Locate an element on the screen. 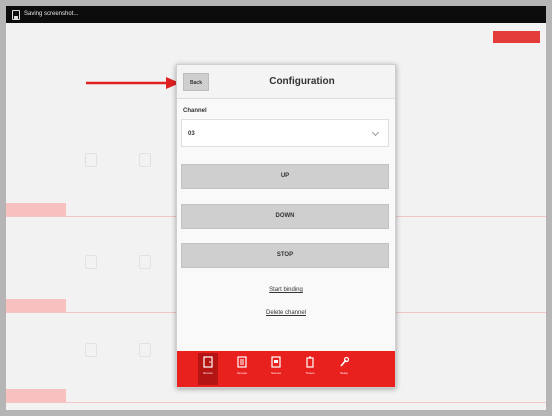 Image resolution: width=552 pixels, height=416 pixels. delete-channel-link: Delete channel is located at coordinates (286, 313).